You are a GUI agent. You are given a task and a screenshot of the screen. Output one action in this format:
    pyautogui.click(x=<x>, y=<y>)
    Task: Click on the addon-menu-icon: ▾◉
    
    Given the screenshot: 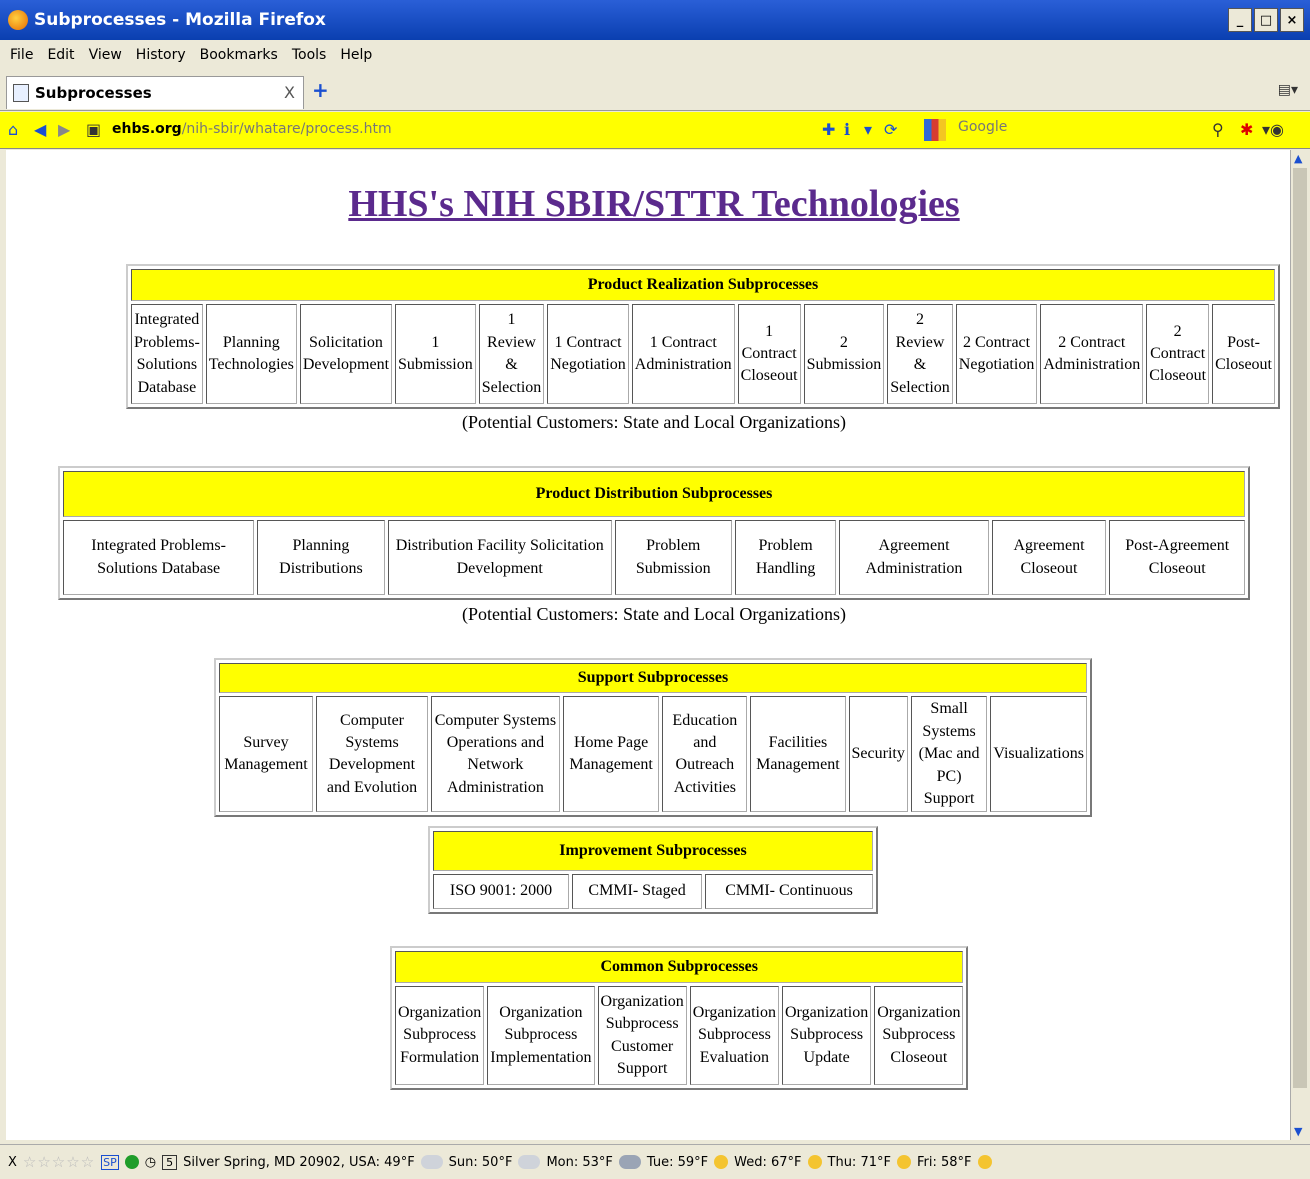 What is the action you would take?
    pyautogui.click(x=1273, y=129)
    